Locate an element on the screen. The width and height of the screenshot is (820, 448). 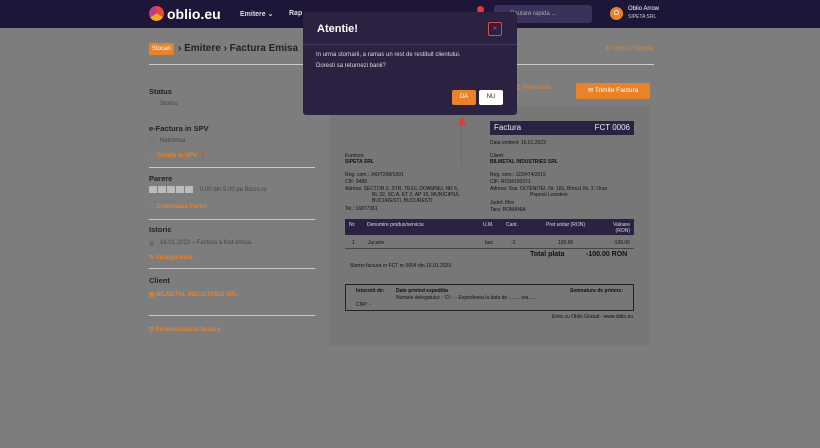
dialog-divider is located at coordinates (410, 44).